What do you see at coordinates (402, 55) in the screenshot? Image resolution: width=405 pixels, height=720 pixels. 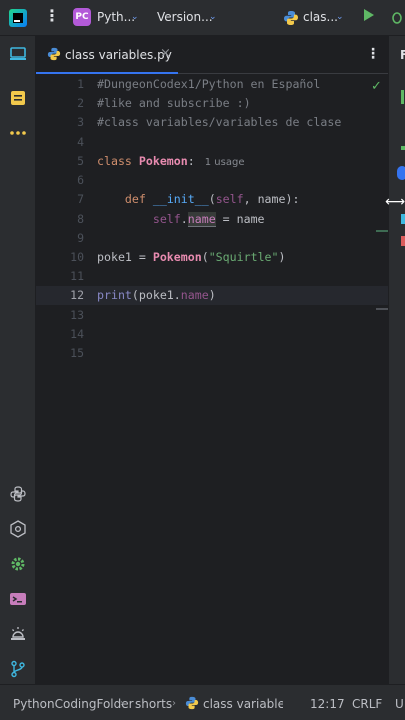 I see `right-panel-label: F` at bounding box center [402, 55].